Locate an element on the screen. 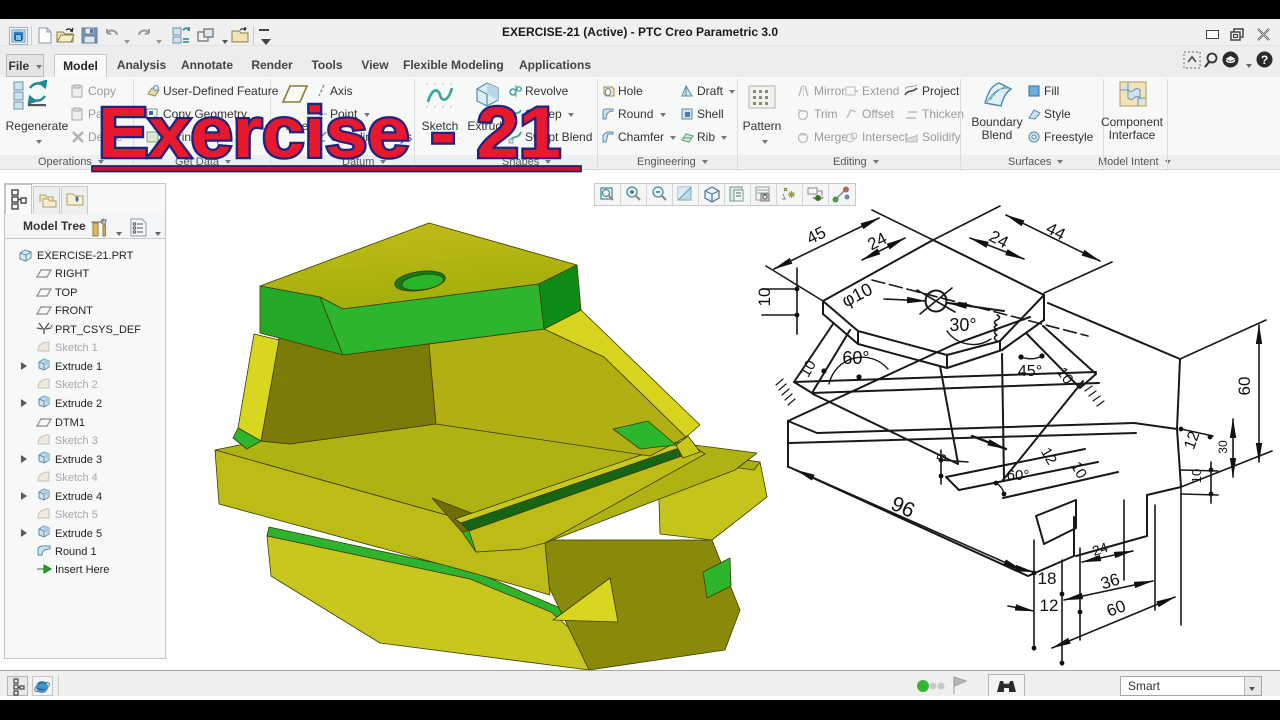 This screenshot has height=720, width=1280. svg-text: 18 is located at coordinates (1047, 578).